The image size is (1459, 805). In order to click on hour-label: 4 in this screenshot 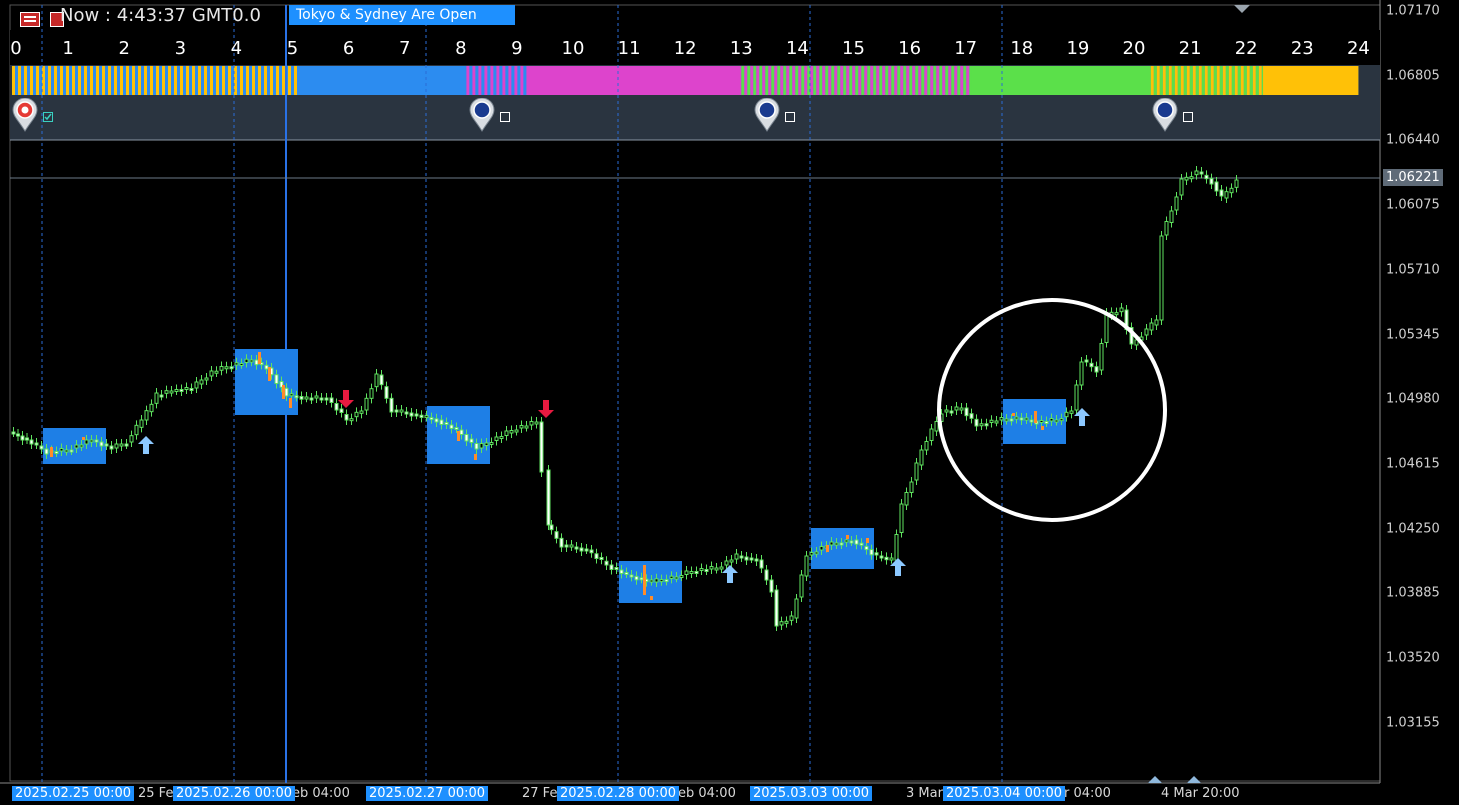, I will do `click(236, 48)`.